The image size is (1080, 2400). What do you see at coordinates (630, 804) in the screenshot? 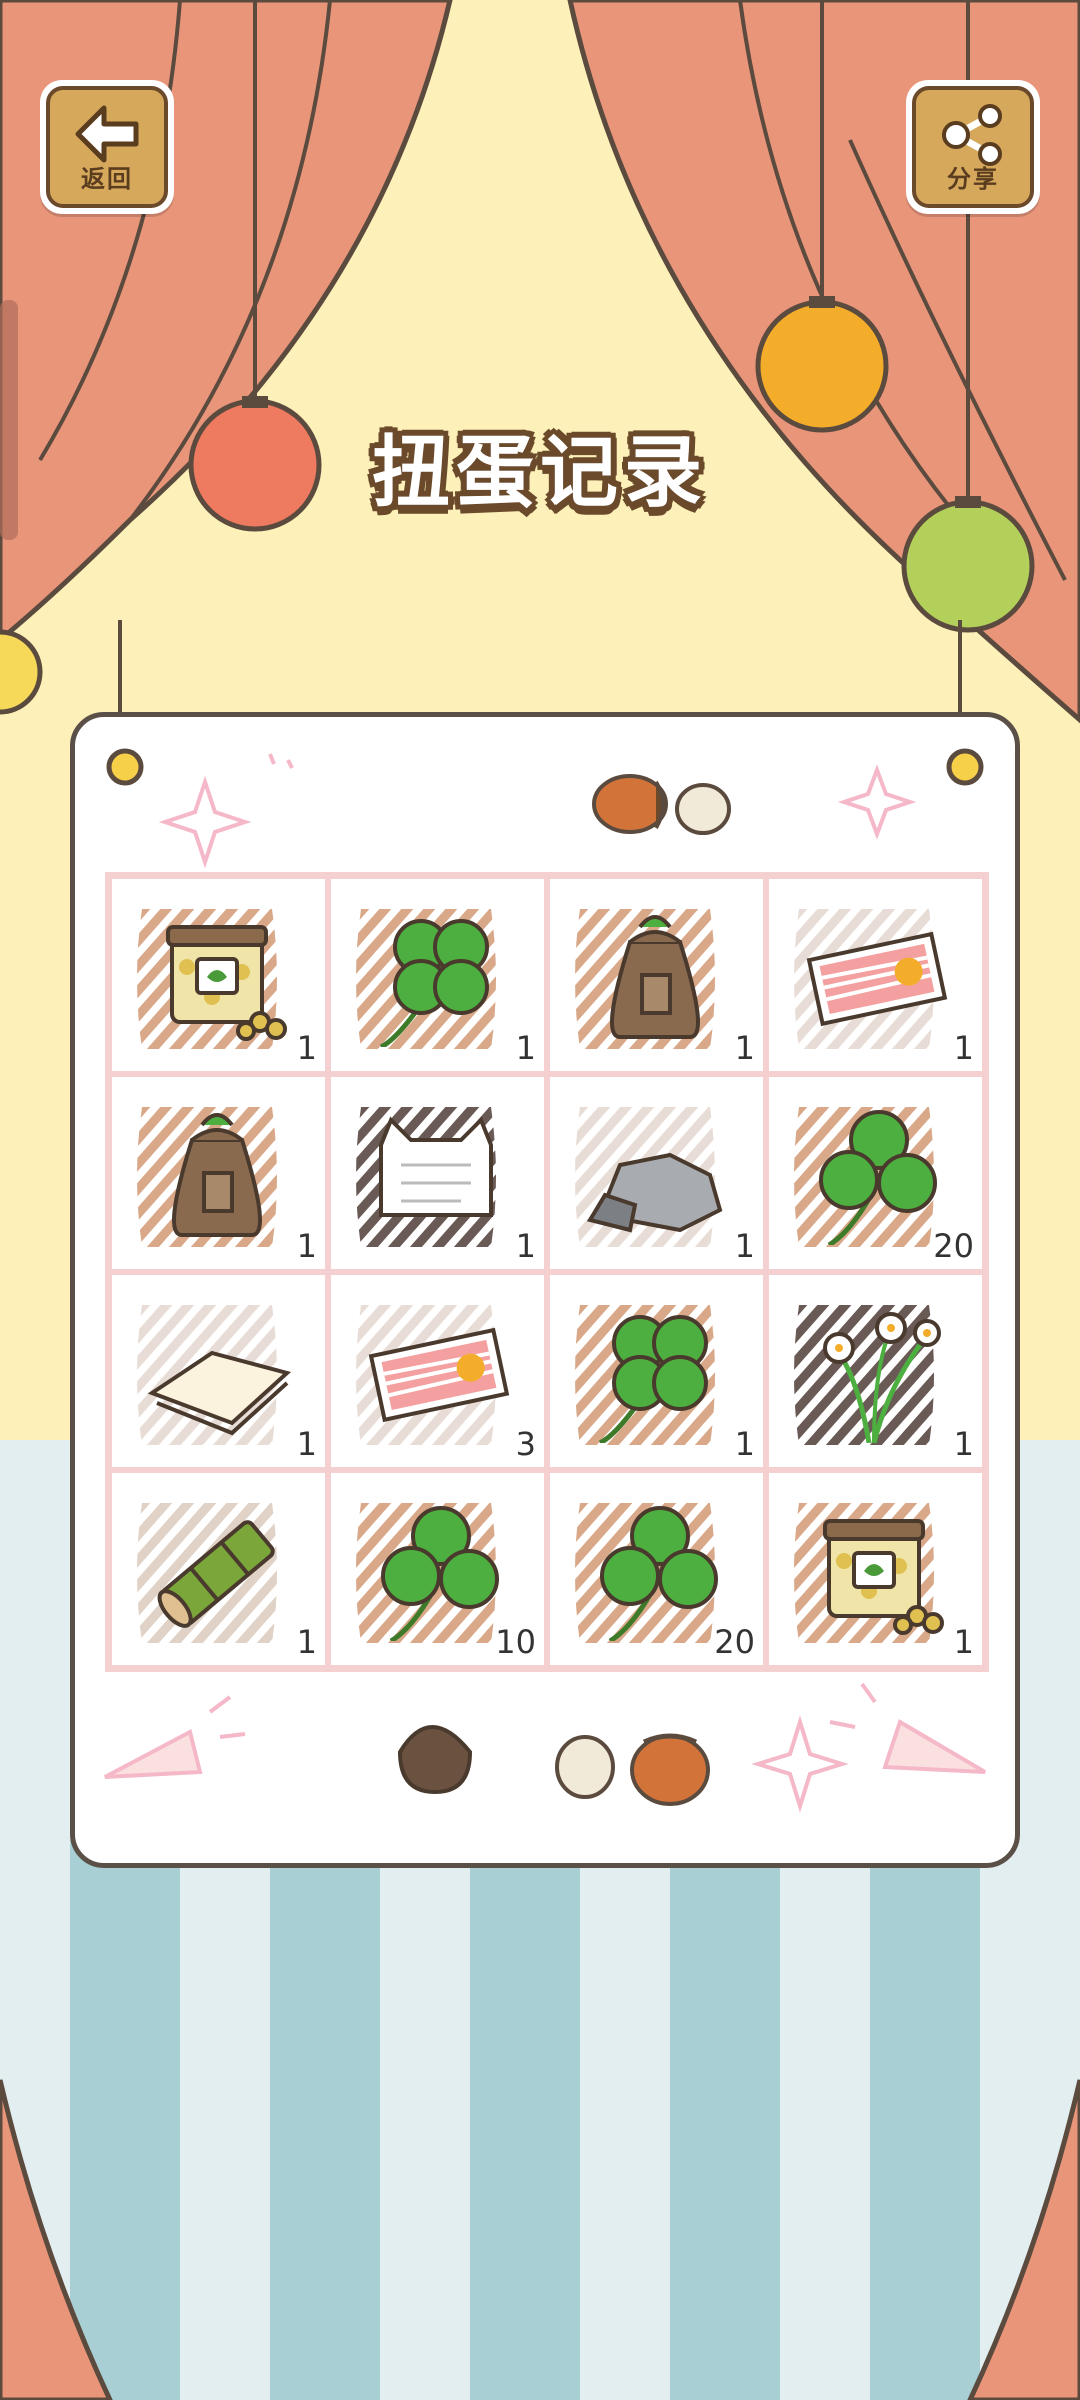
I see `acorn-icon` at bounding box center [630, 804].